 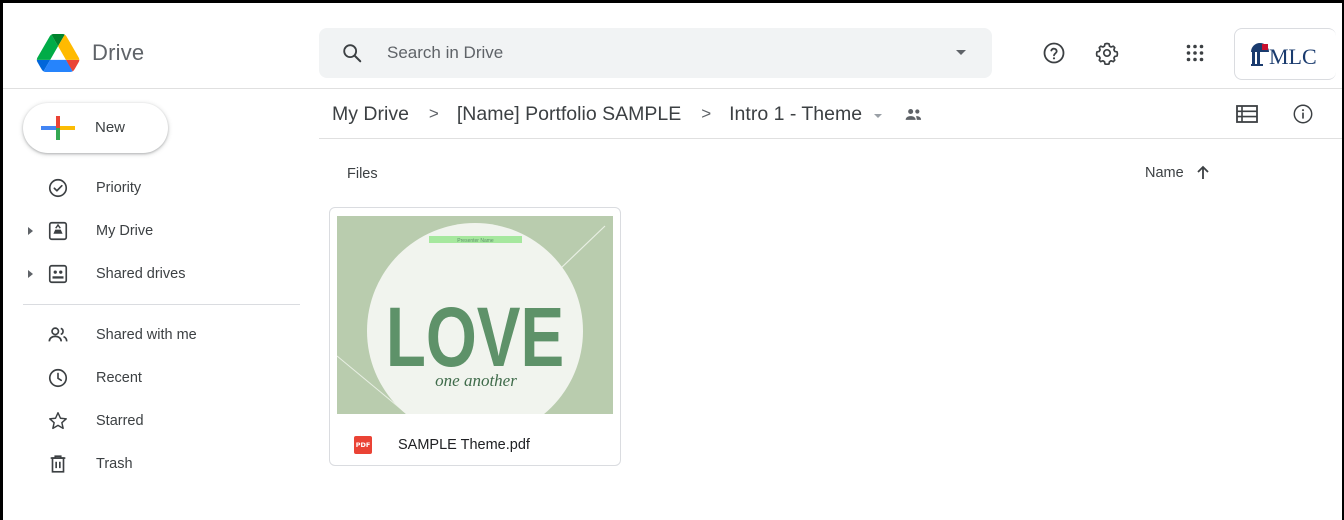 I want to click on star-icon, so click(x=58, y=421).